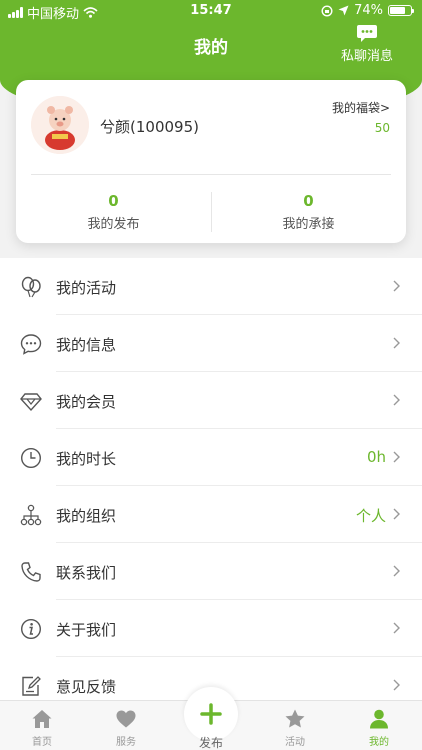 The height and width of the screenshot is (750, 422). What do you see at coordinates (211, 174) in the screenshot?
I see `card-divider` at bounding box center [211, 174].